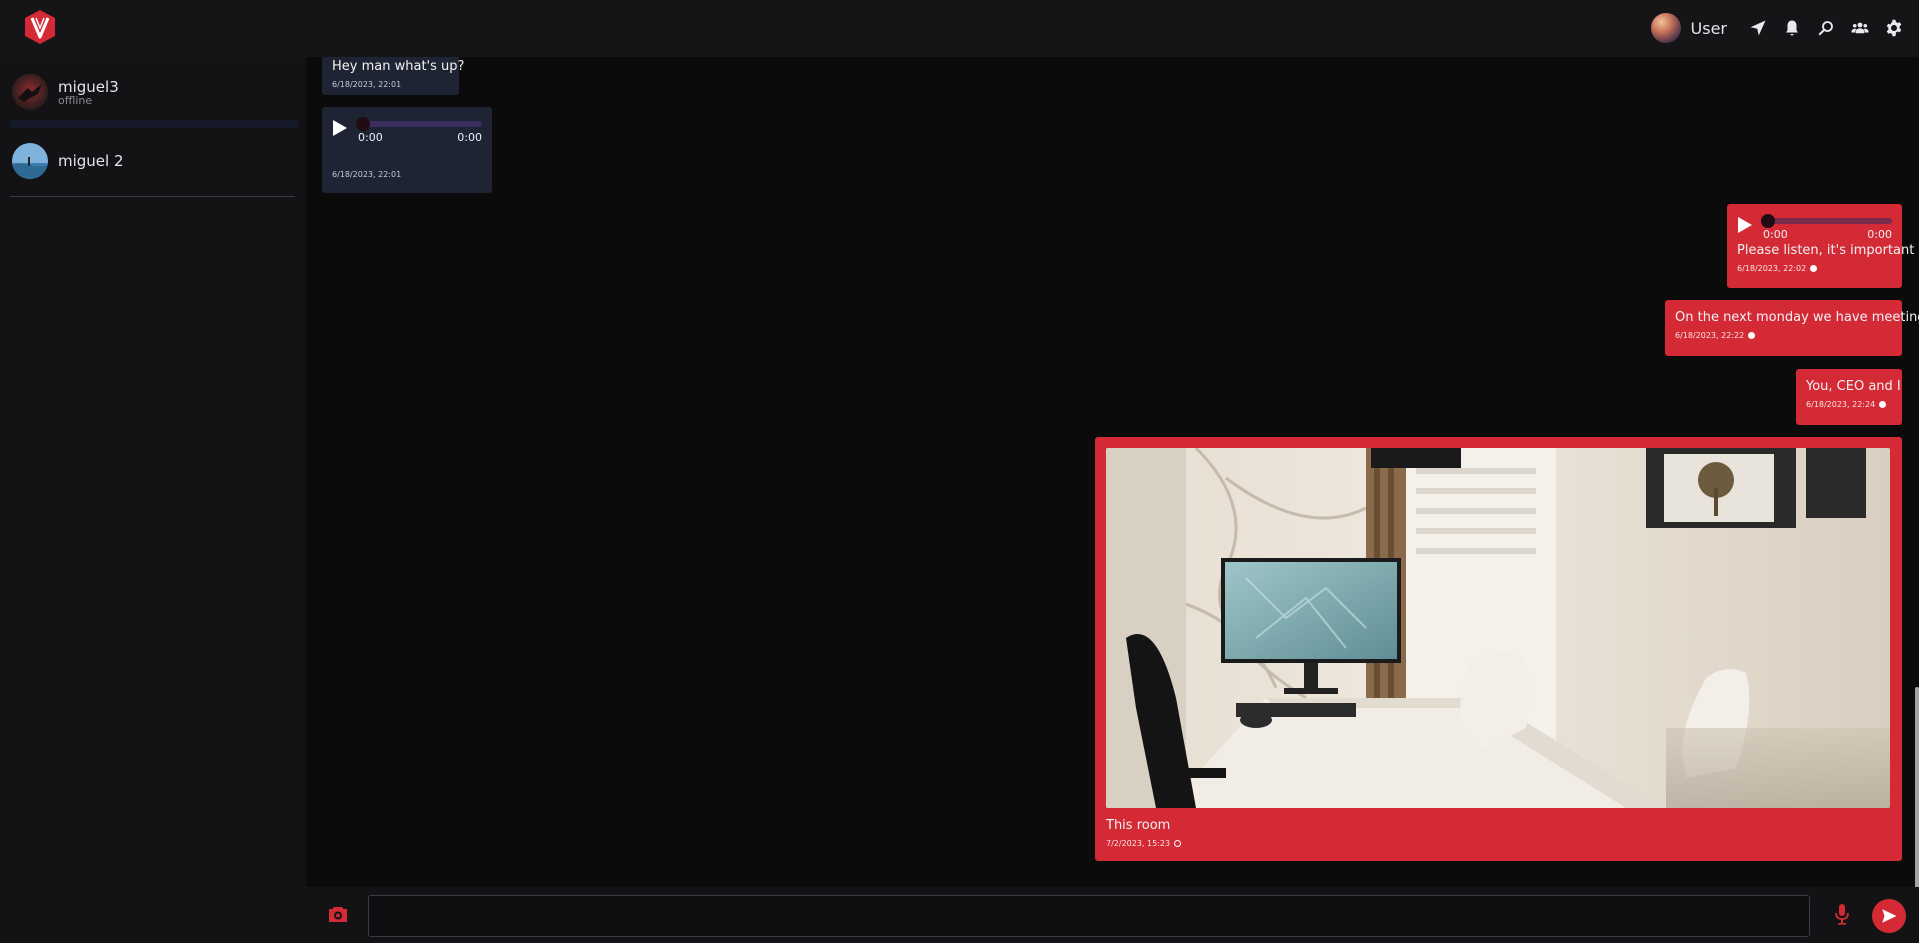  I want to click on send-location-icon, so click(1758, 28).